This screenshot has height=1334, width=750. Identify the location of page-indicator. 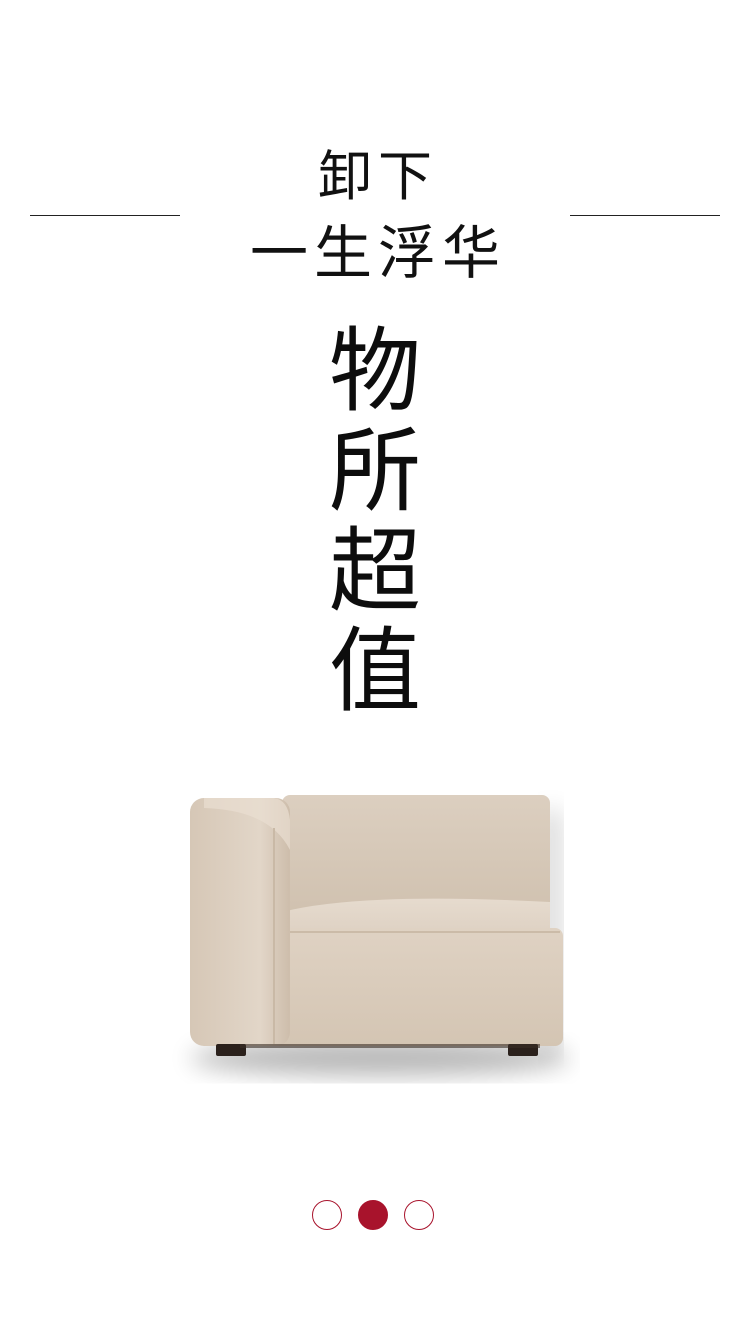
(377, 1215).